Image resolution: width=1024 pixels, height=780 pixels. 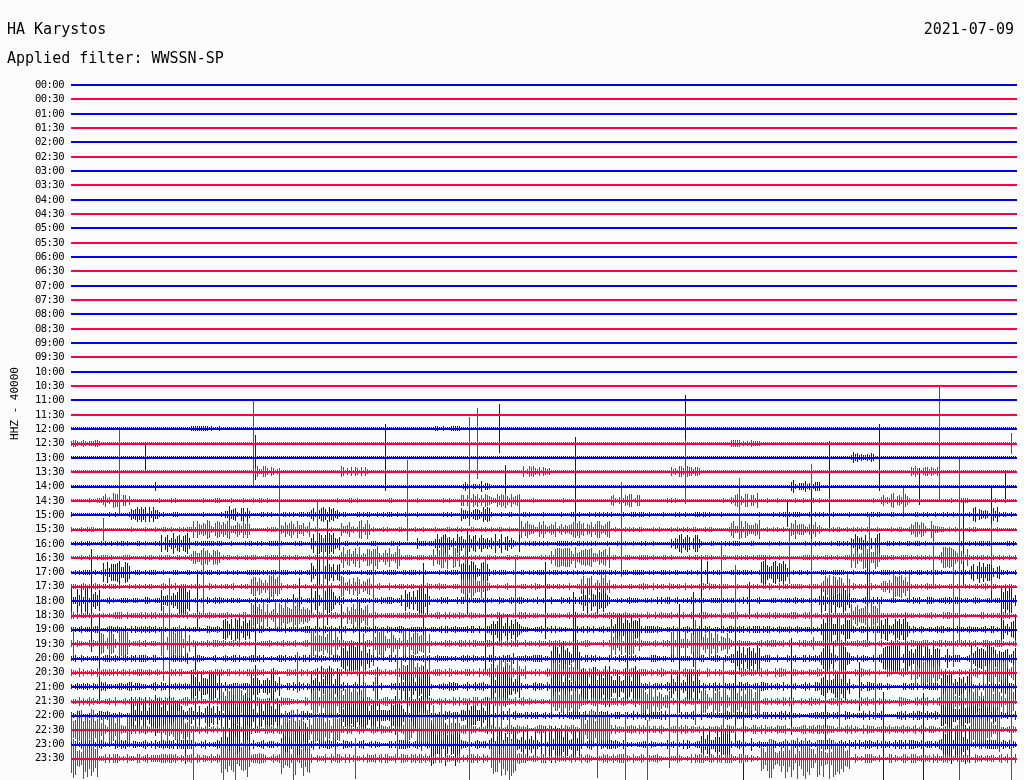 What do you see at coordinates (48, 227) in the screenshot?
I see `time-label: 05:00` at bounding box center [48, 227].